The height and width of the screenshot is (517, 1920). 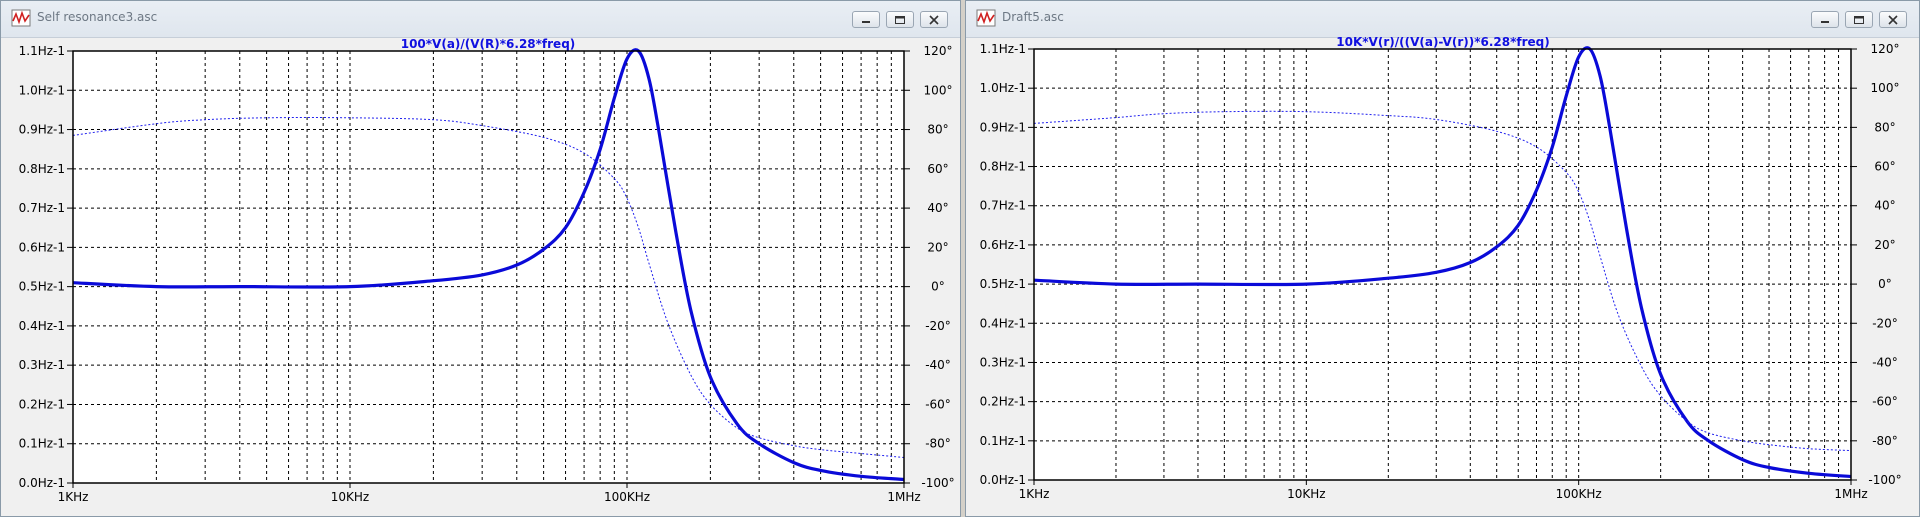 I want to click on chart-title: 100*V(a)/(V(R)*6.28*freq), so click(x=488, y=44).